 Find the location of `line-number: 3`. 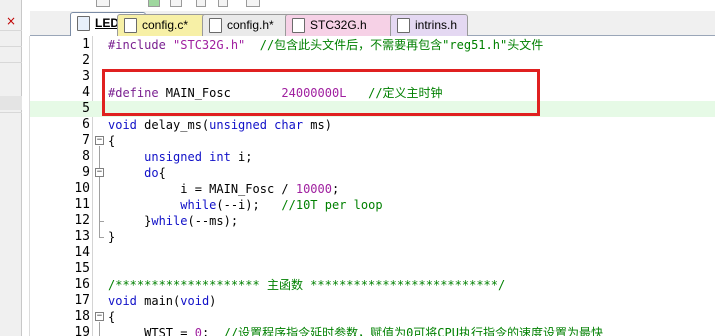

line-number: 3 is located at coordinates (86, 76).